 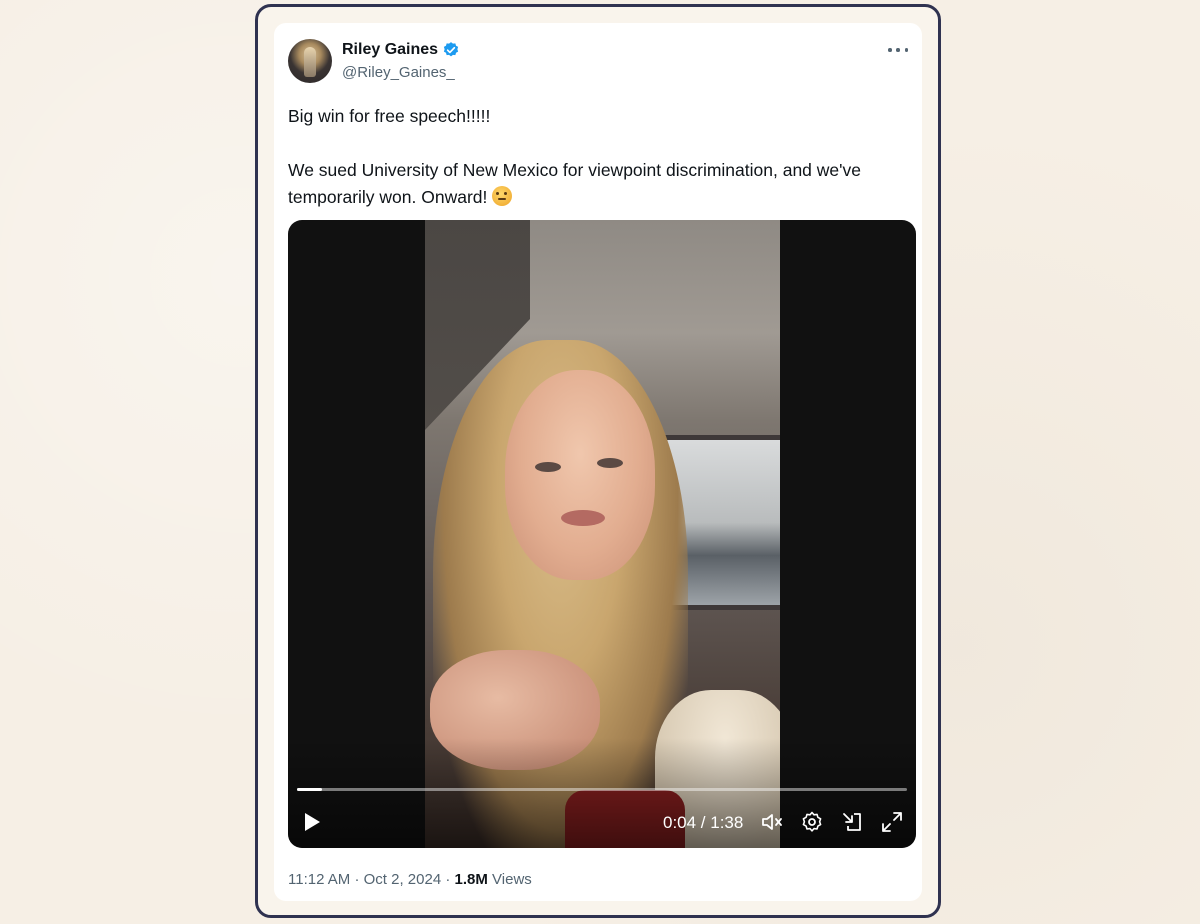 What do you see at coordinates (898, 50) in the screenshot?
I see `more-icon` at bounding box center [898, 50].